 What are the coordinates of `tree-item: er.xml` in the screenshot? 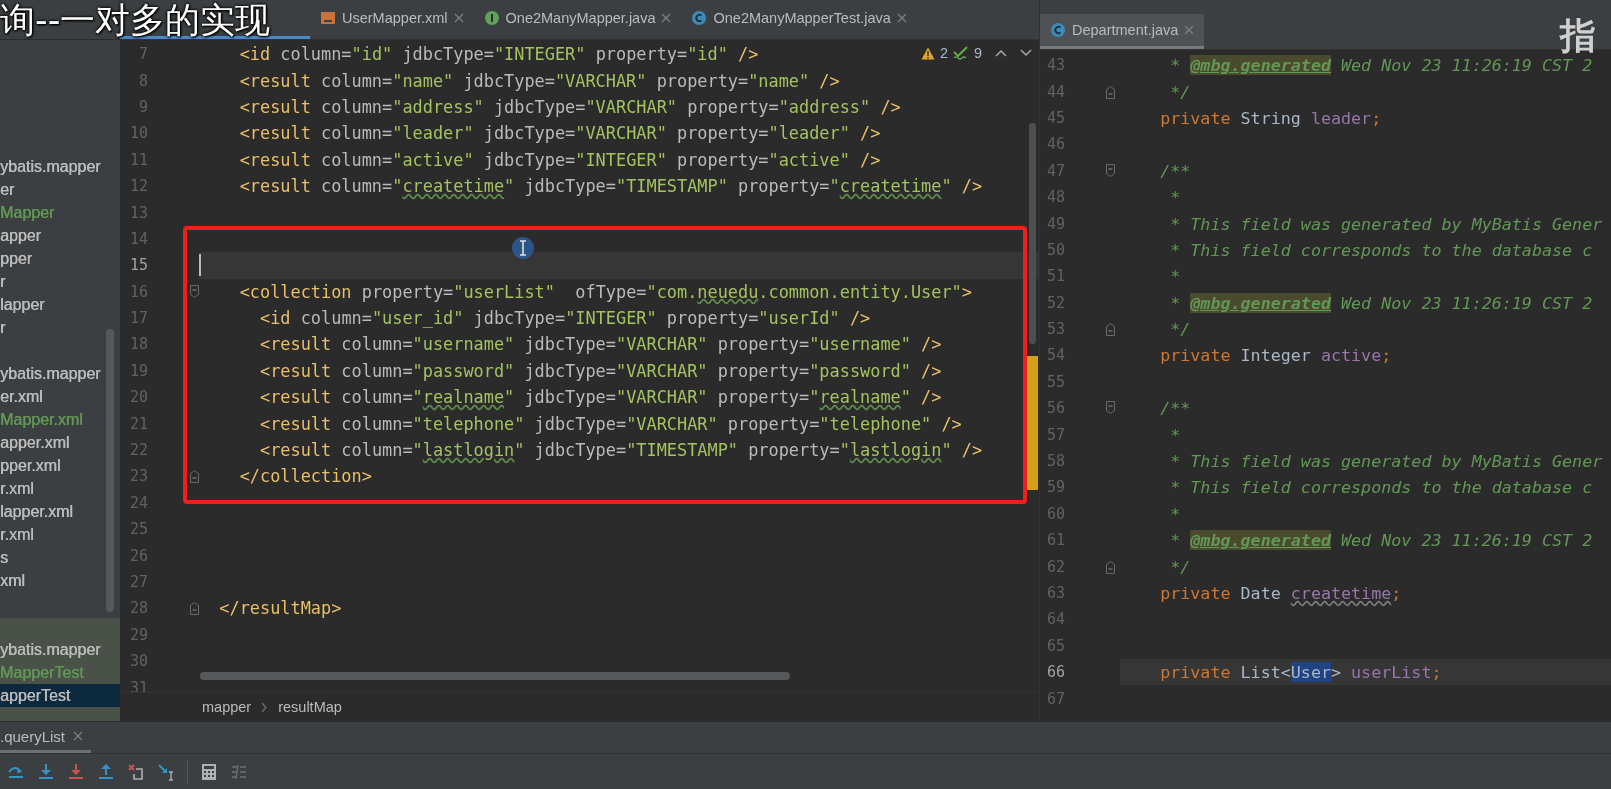 It's located at (60, 396).